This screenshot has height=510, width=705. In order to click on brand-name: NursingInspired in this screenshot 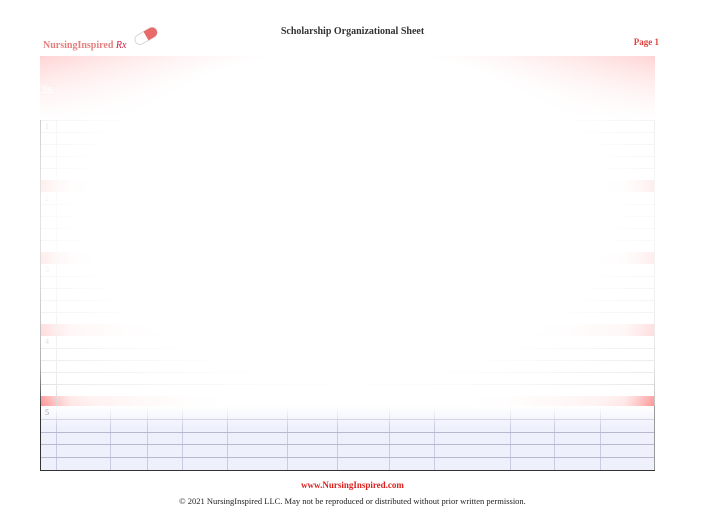, I will do `click(78, 45)`.